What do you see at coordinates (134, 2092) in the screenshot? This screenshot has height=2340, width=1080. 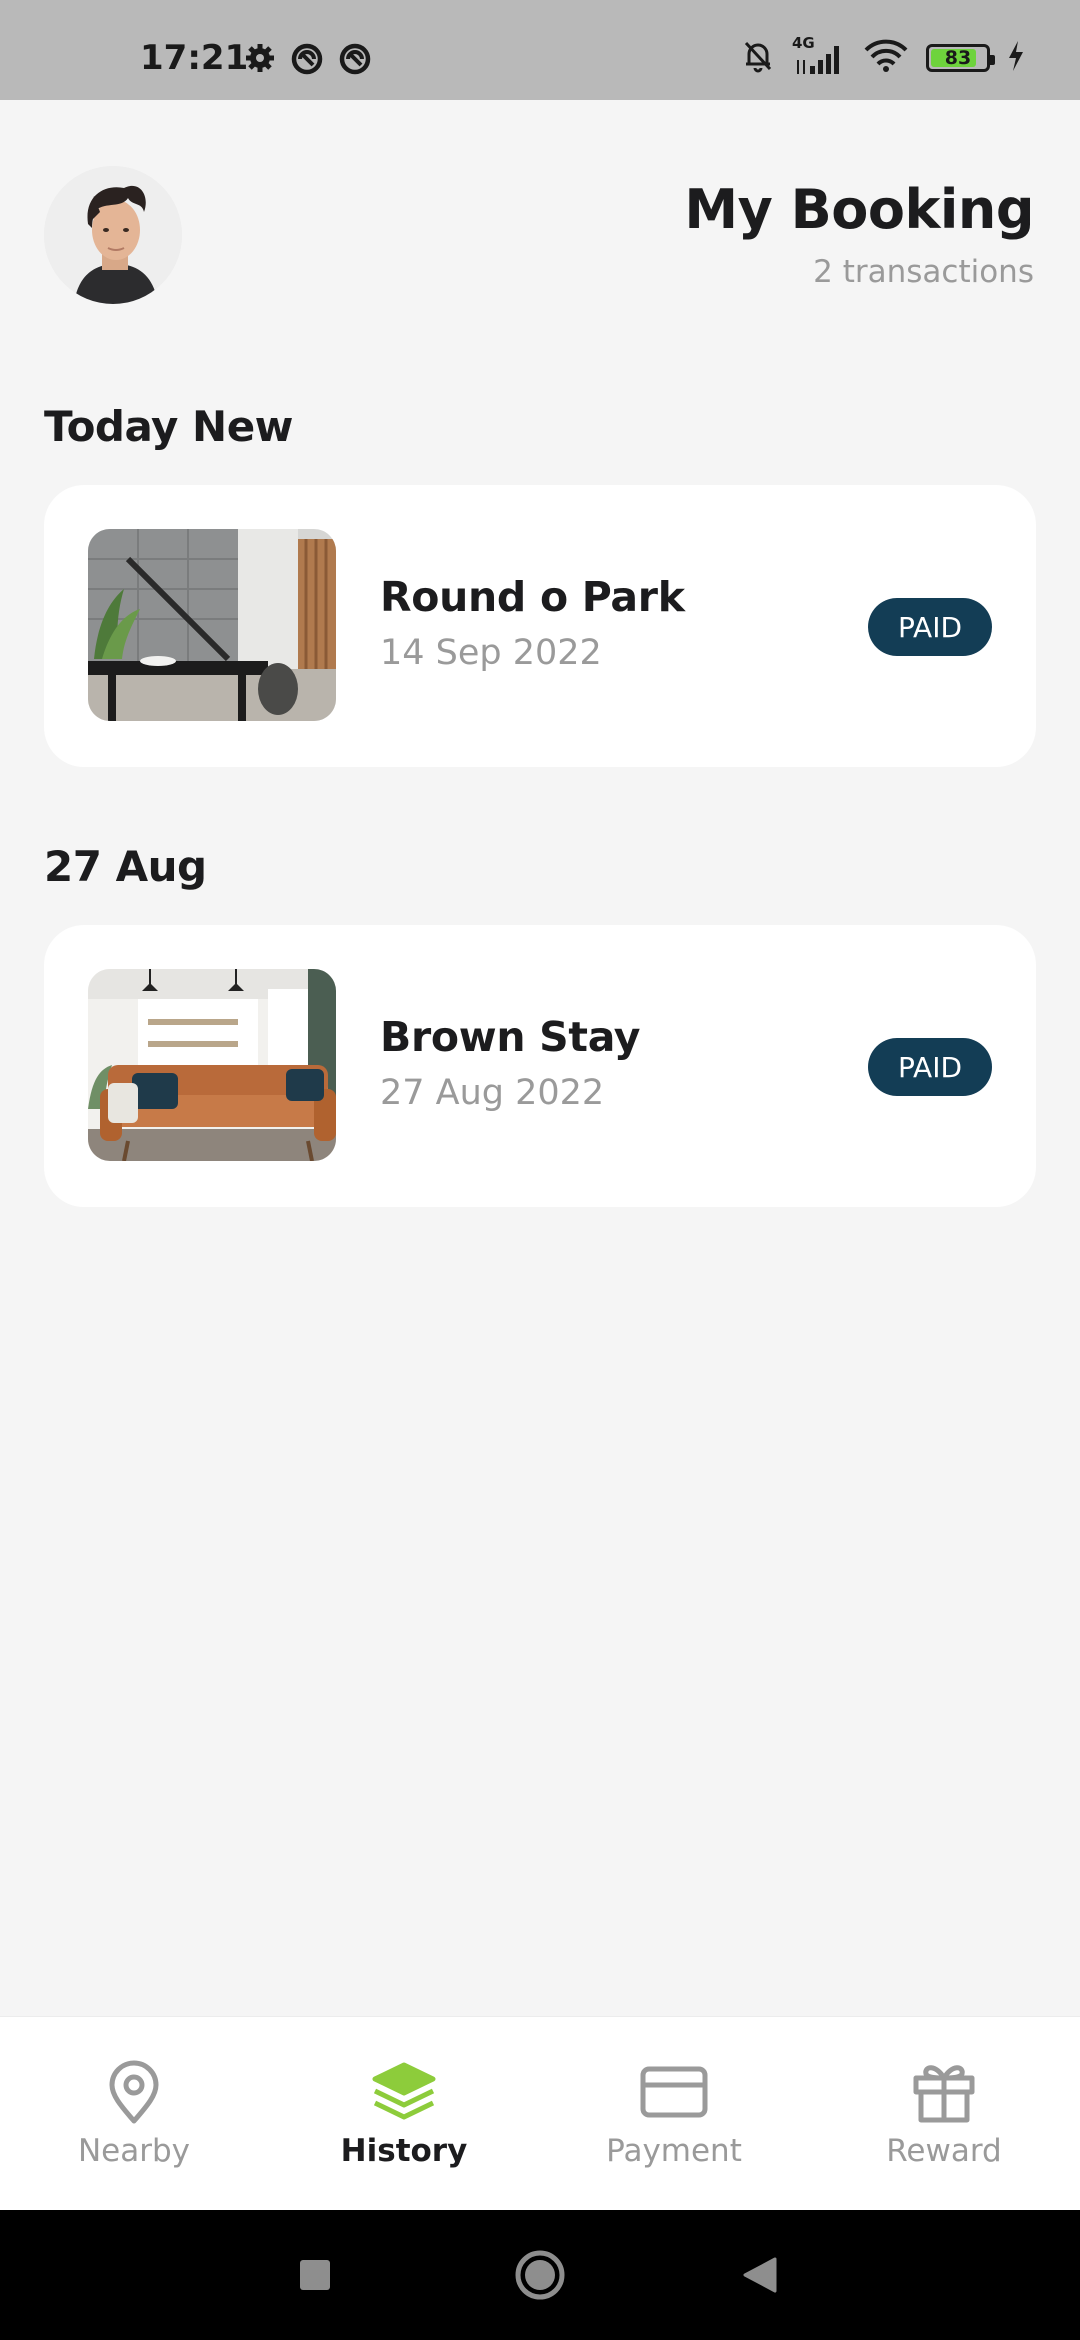 I see `location-pin-icon` at bounding box center [134, 2092].